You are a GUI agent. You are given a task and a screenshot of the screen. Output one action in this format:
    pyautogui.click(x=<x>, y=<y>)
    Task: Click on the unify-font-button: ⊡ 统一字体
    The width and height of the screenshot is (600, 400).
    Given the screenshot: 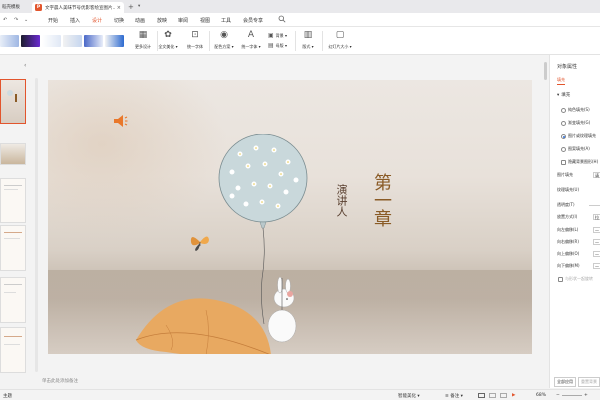 What is the action you would take?
    pyautogui.click(x=195, y=40)
    